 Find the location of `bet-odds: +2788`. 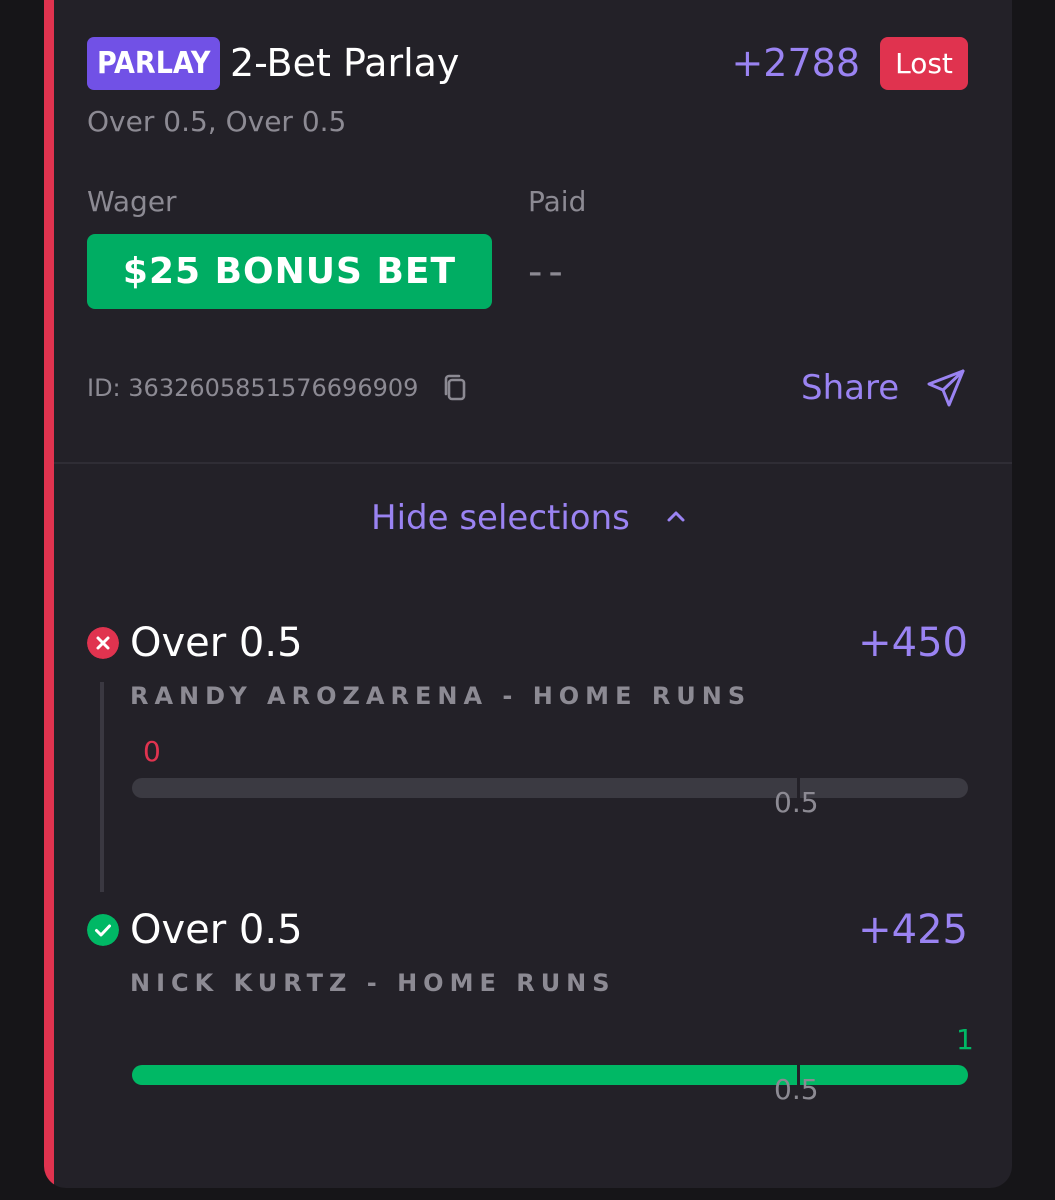

bet-odds: +2788 is located at coordinates (795, 63).